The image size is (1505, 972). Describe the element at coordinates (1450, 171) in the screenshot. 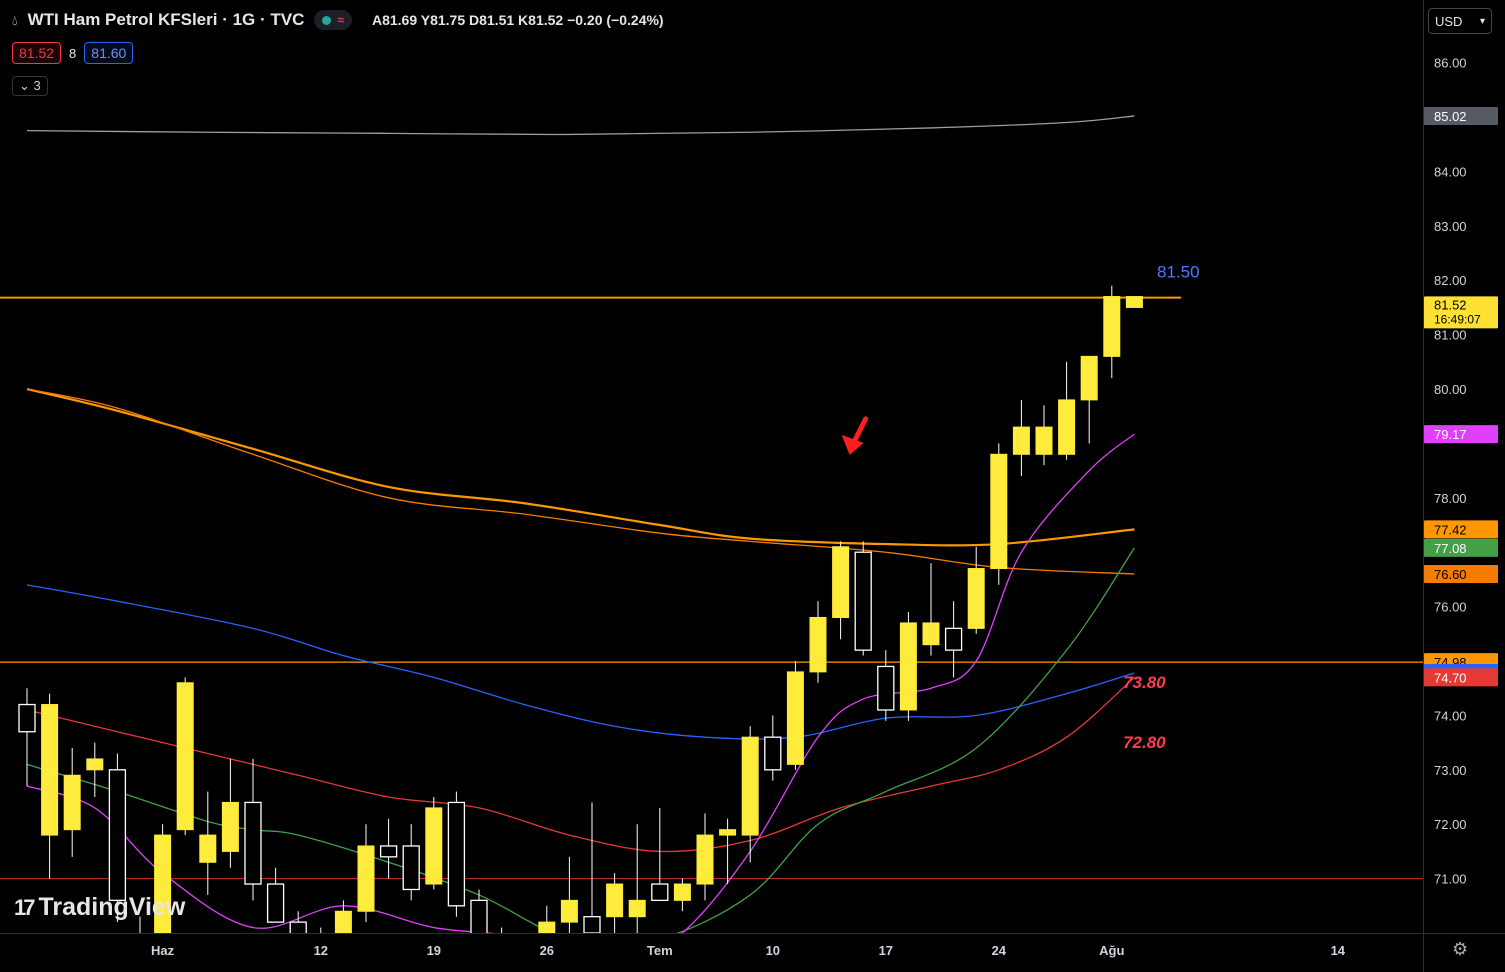

I see `y-tick-label-10: 84.00` at that location.